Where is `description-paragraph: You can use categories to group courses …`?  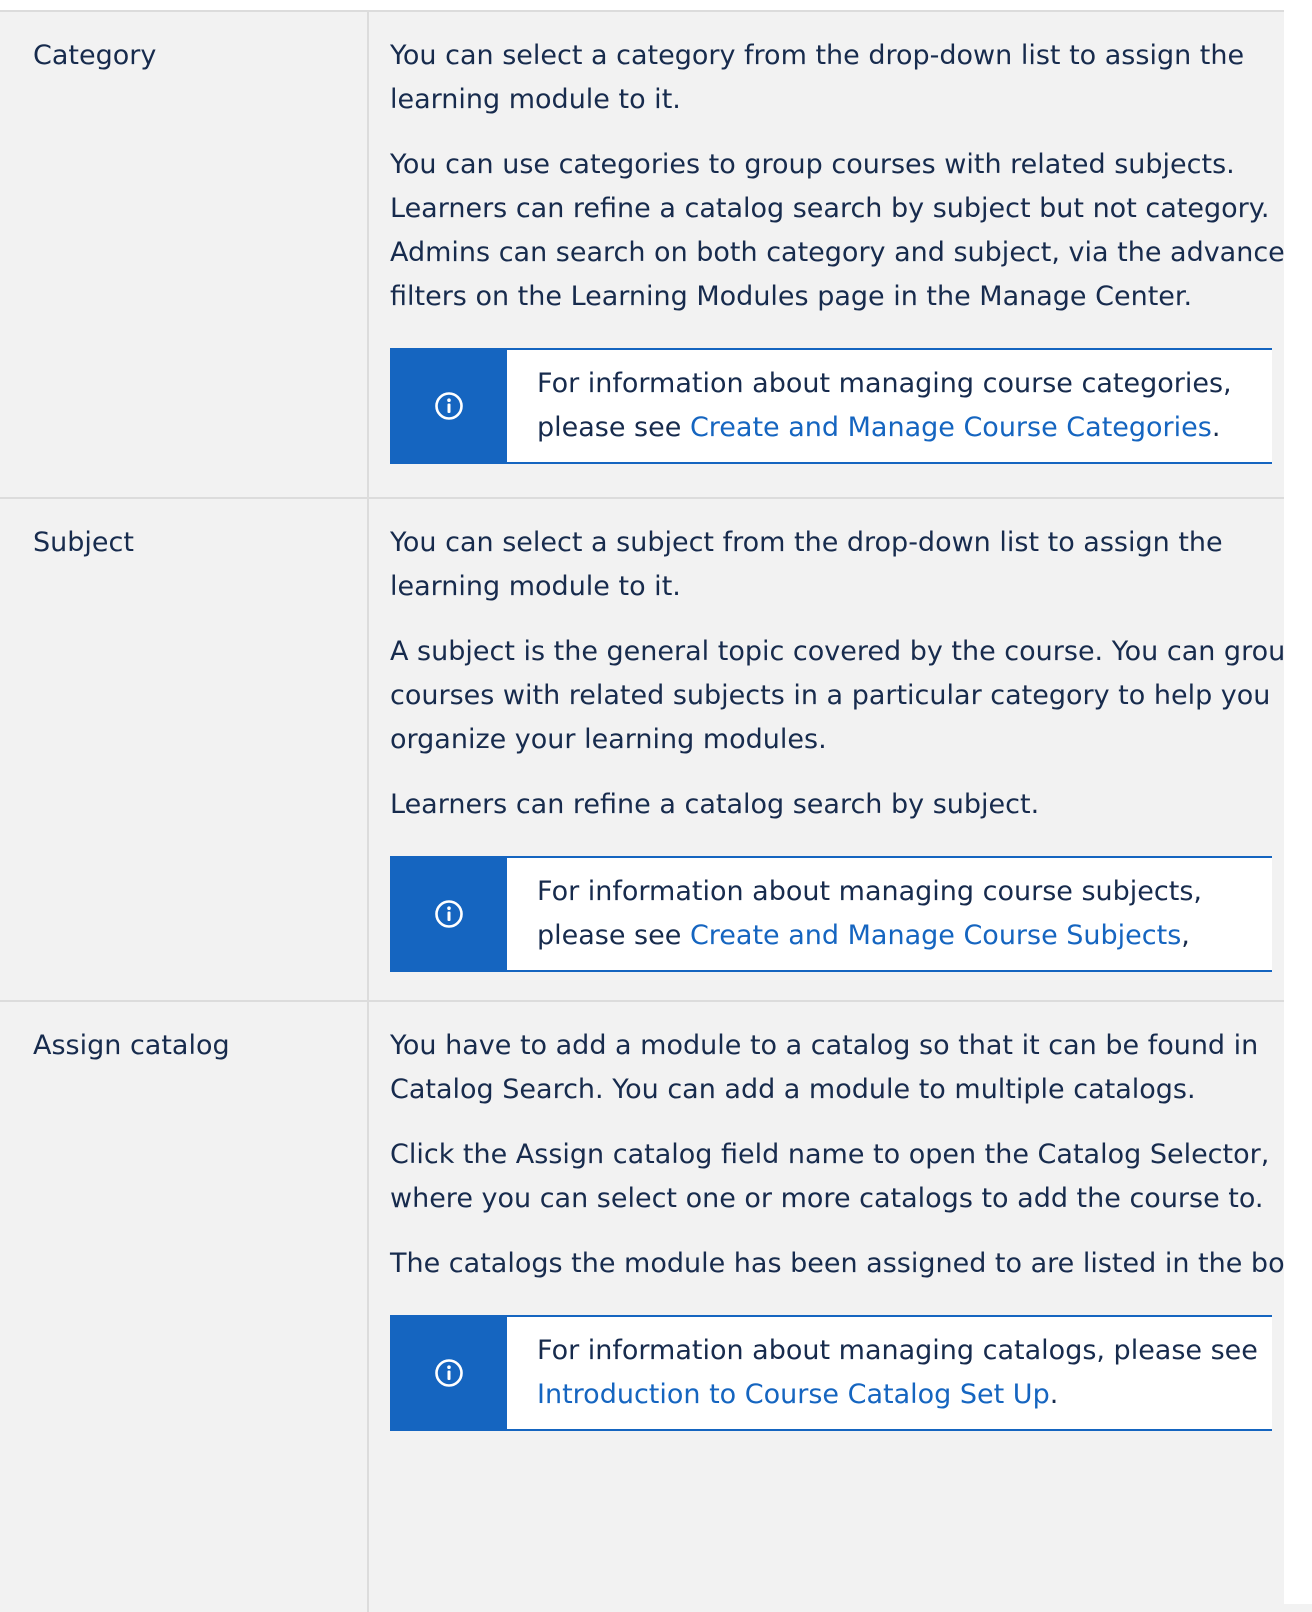 description-paragraph: You can use categories to group courses … is located at coordinates (846, 230).